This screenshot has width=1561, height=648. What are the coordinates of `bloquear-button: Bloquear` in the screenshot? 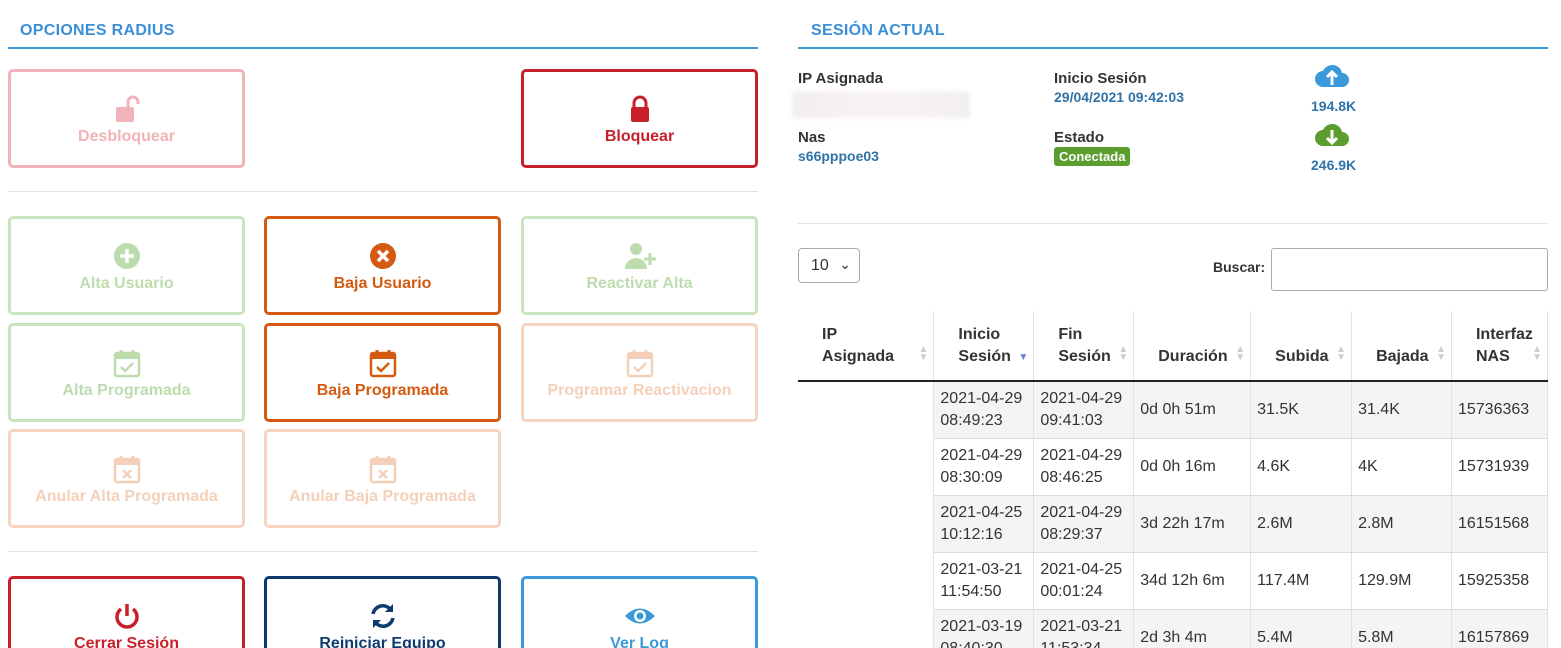 It's located at (639, 118).